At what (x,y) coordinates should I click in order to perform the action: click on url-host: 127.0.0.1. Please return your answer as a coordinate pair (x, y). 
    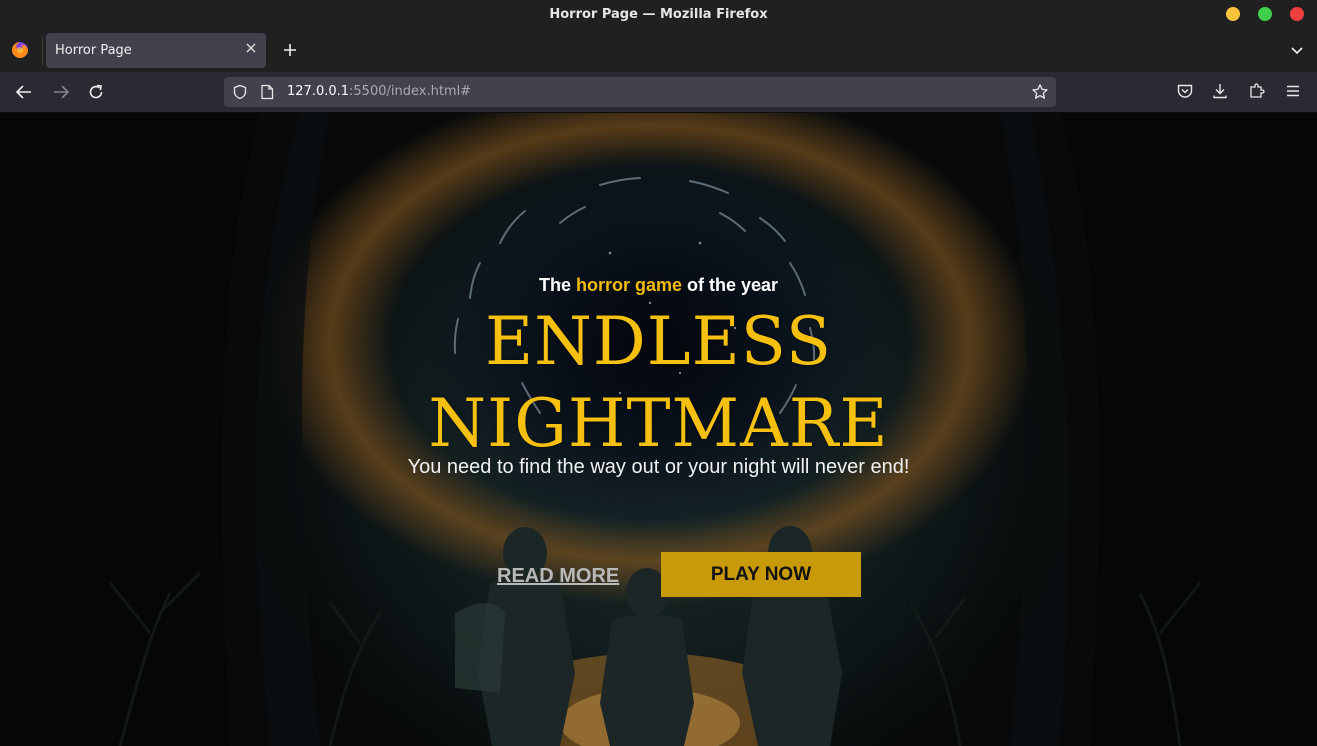
    Looking at the image, I should click on (318, 91).